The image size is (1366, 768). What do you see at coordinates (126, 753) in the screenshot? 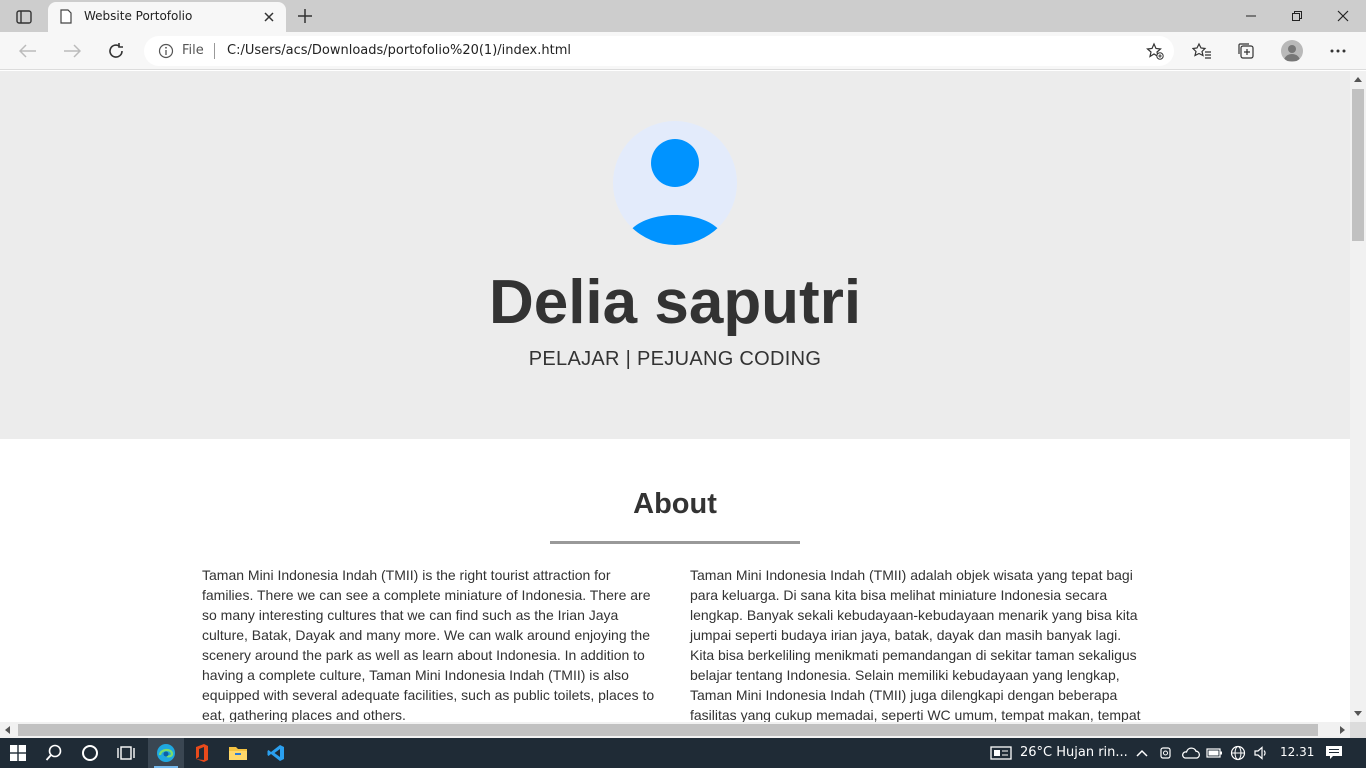
I see `task-view-icon` at bounding box center [126, 753].